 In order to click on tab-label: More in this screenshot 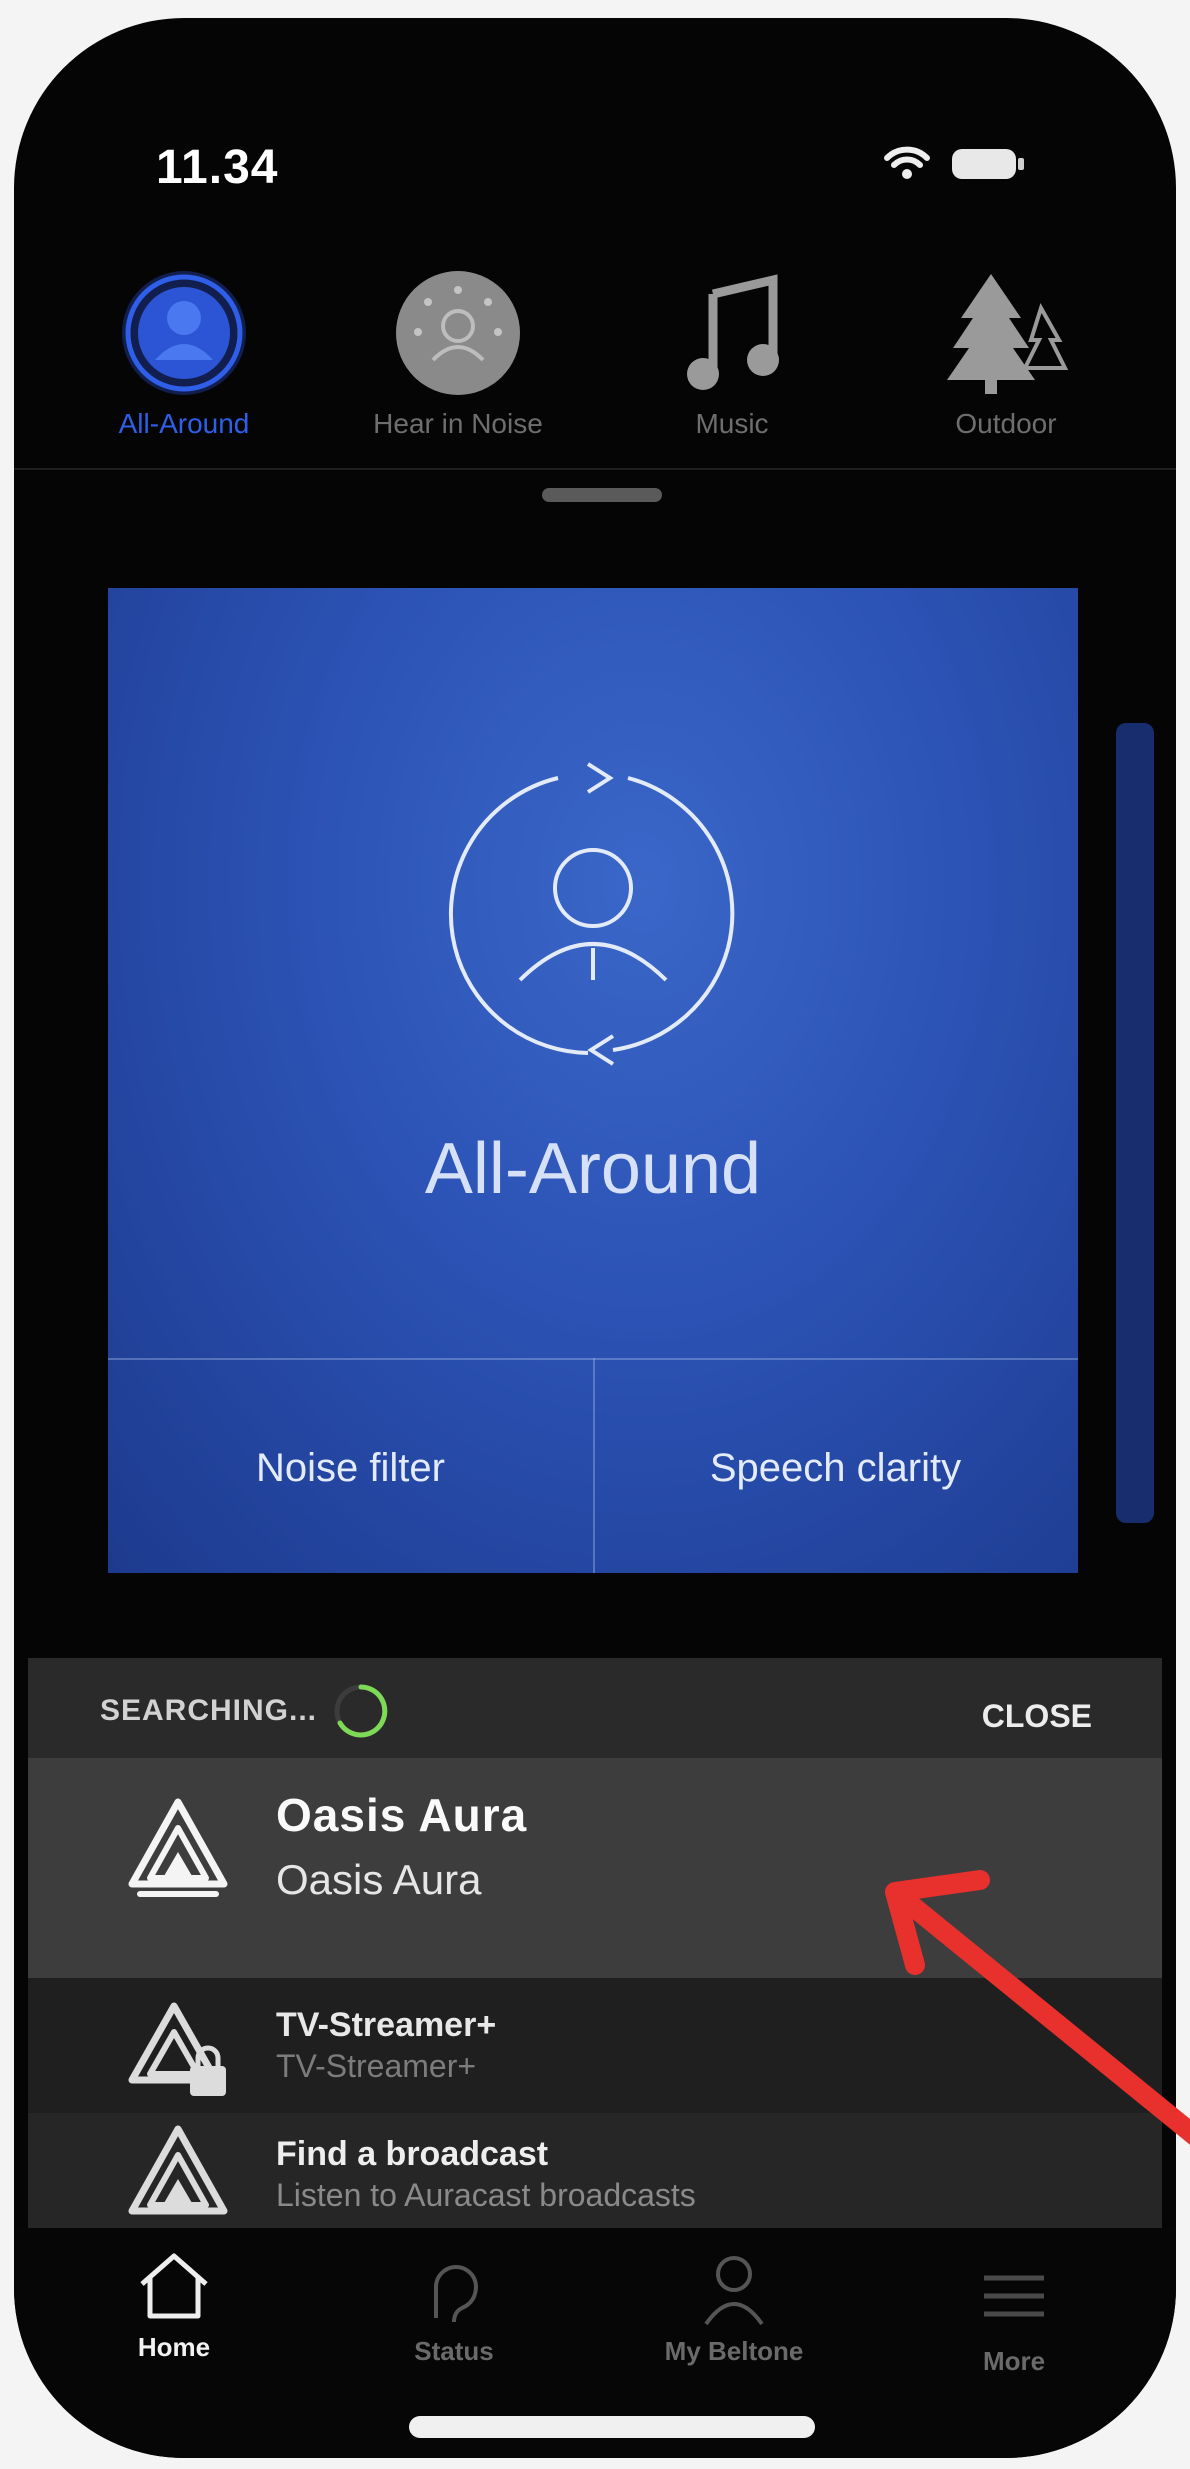, I will do `click(1014, 2361)`.